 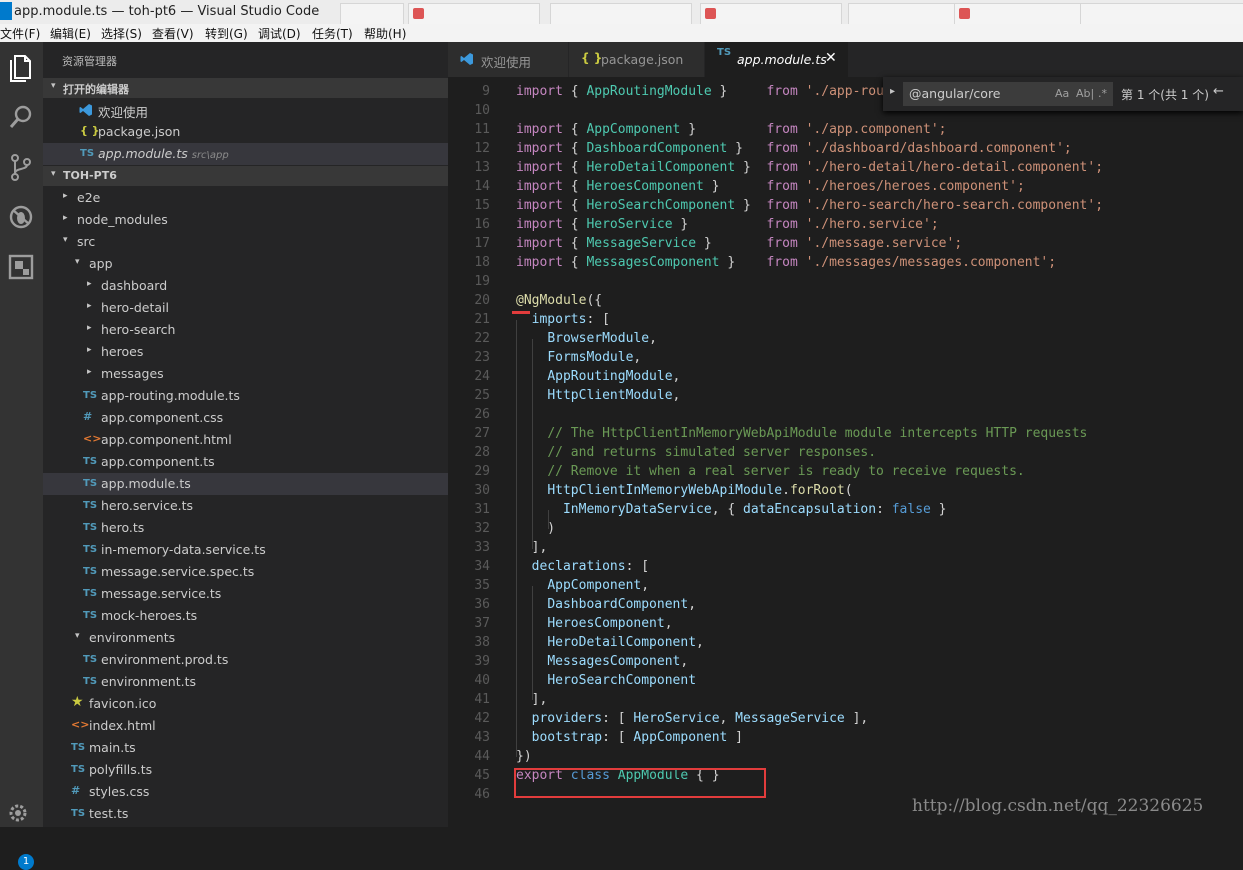 What do you see at coordinates (245, 88) in the screenshot?
I see `open-editors-header: ▾ 打开的编辑器` at bounding box center [245, 88].